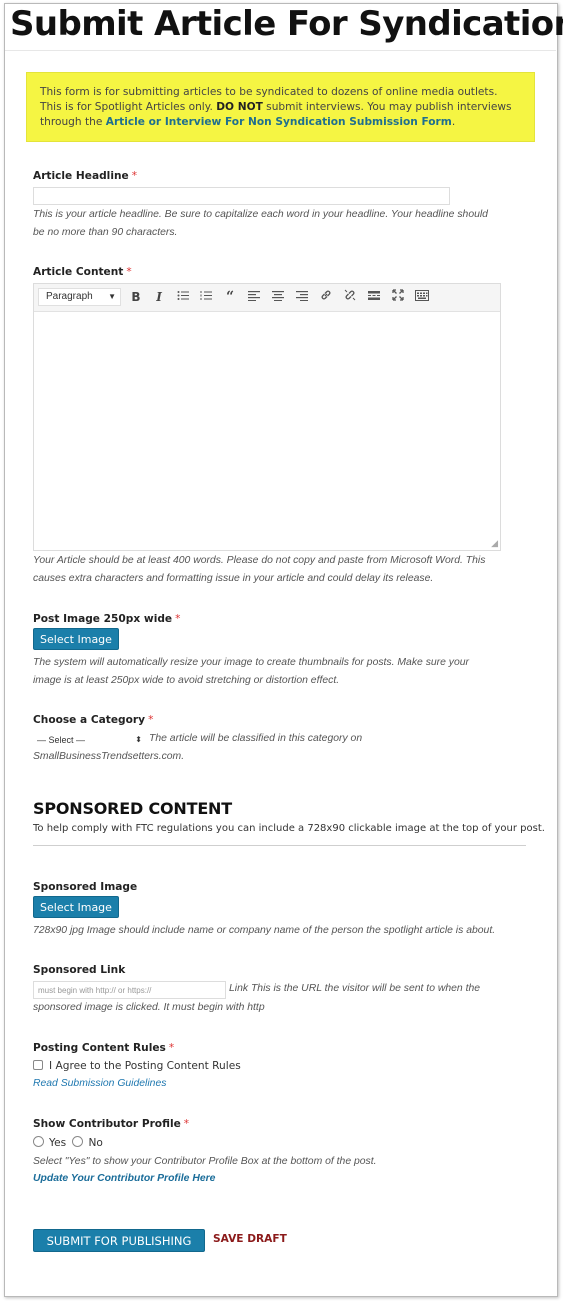  What do you see at coordinates (85, 887) in the screenshot?
I see `sponsored-image-label: Sponsored Image` at bounding box center [85, 887].